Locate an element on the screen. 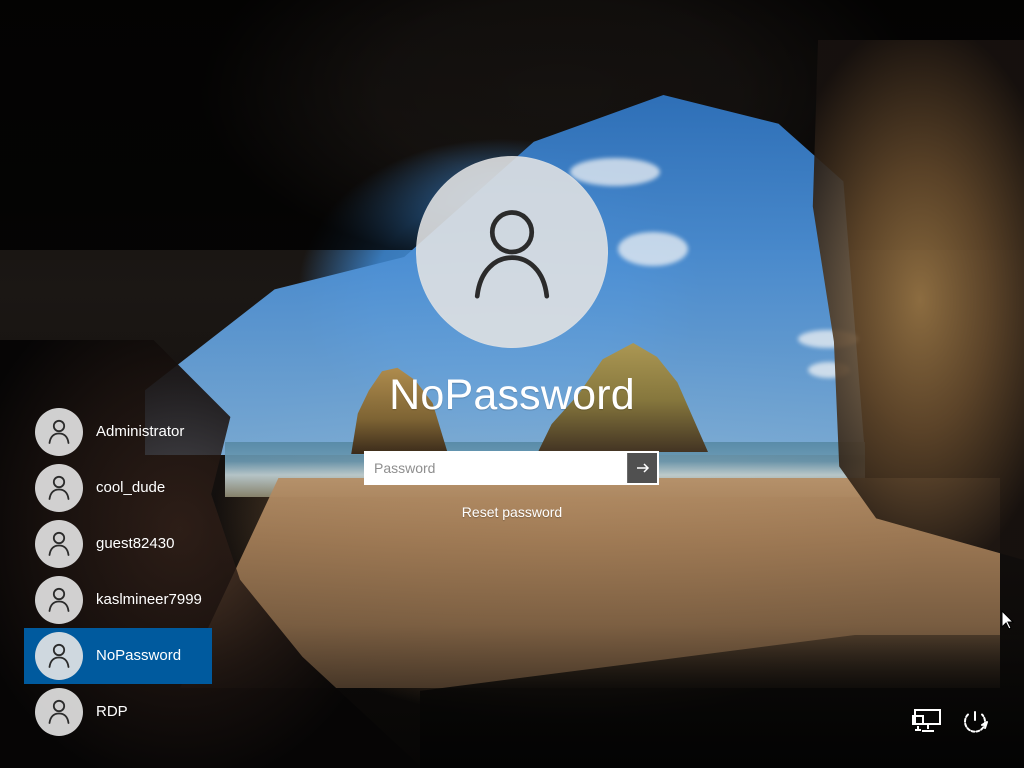  user-label: Administrator is located at coordinates (140, 431).